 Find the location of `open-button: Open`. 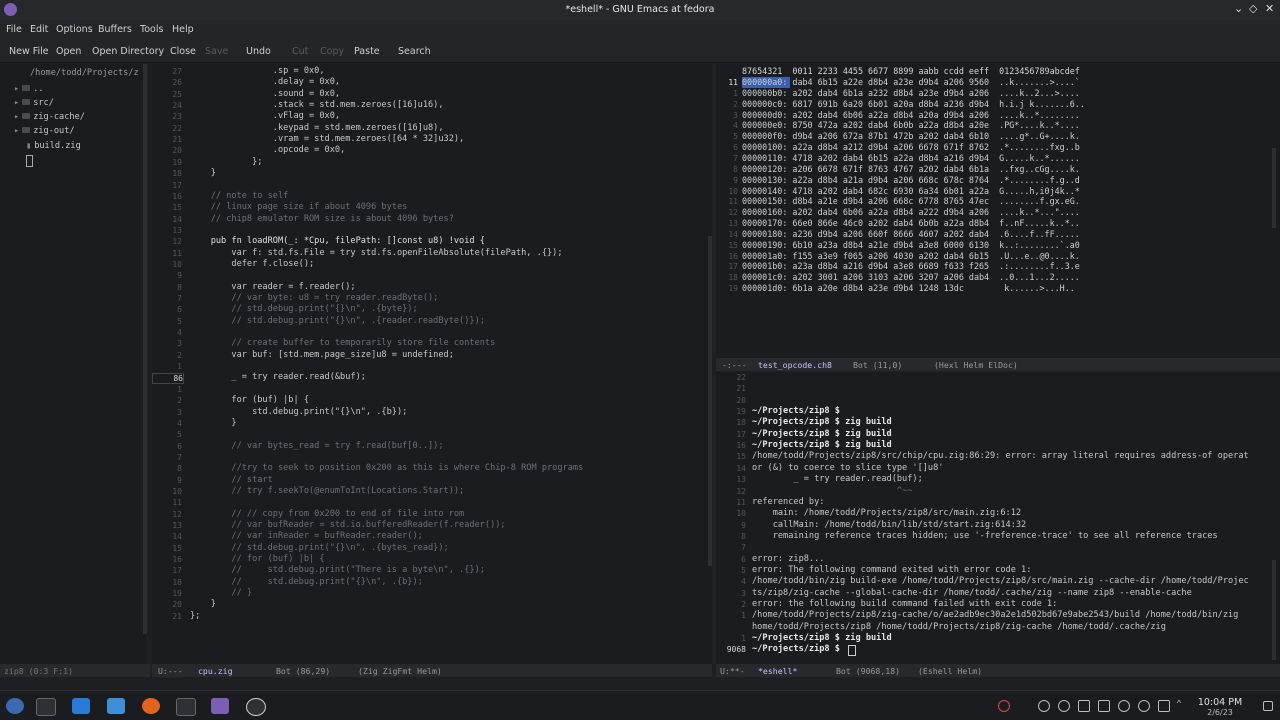

open-button: Open is located at coordinates (68, 51).